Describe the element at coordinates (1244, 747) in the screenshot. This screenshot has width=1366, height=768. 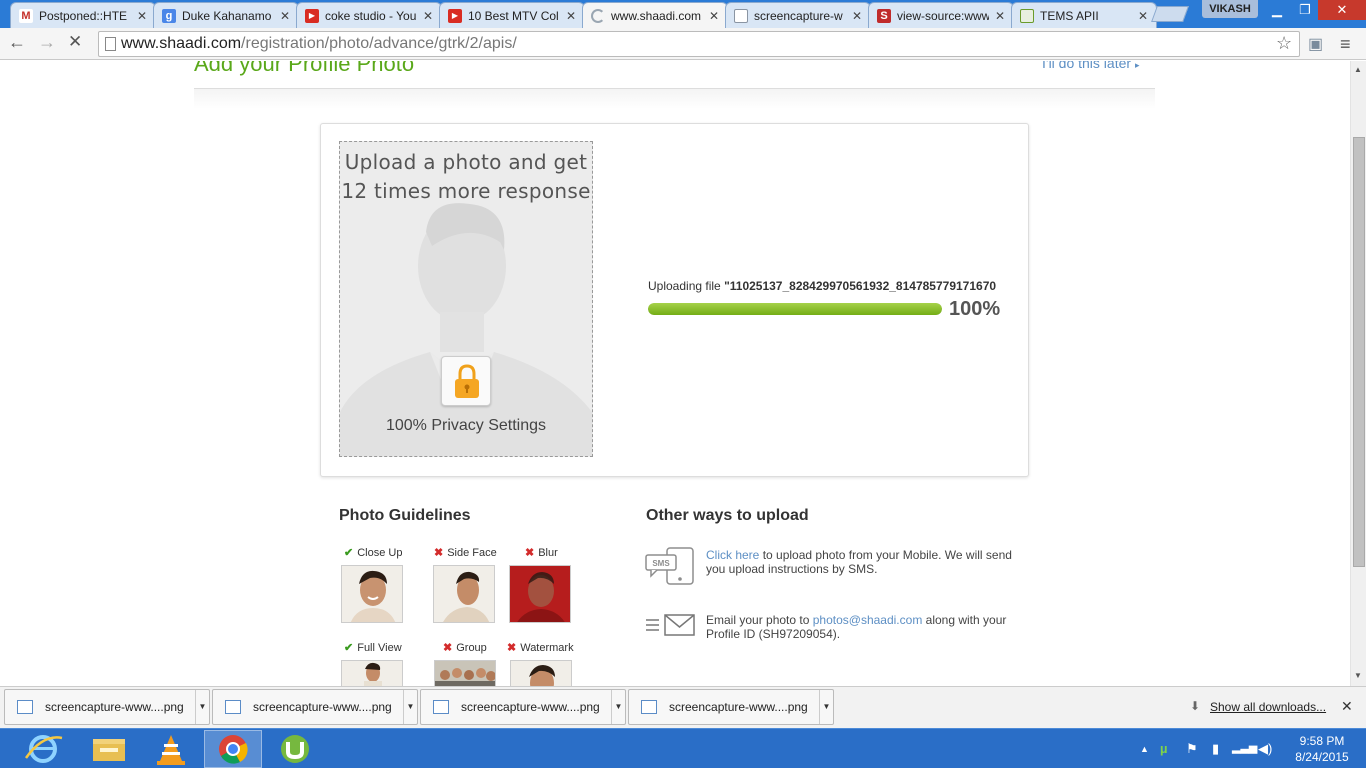
I see `signal-icon: ▂▃▅` at that location.